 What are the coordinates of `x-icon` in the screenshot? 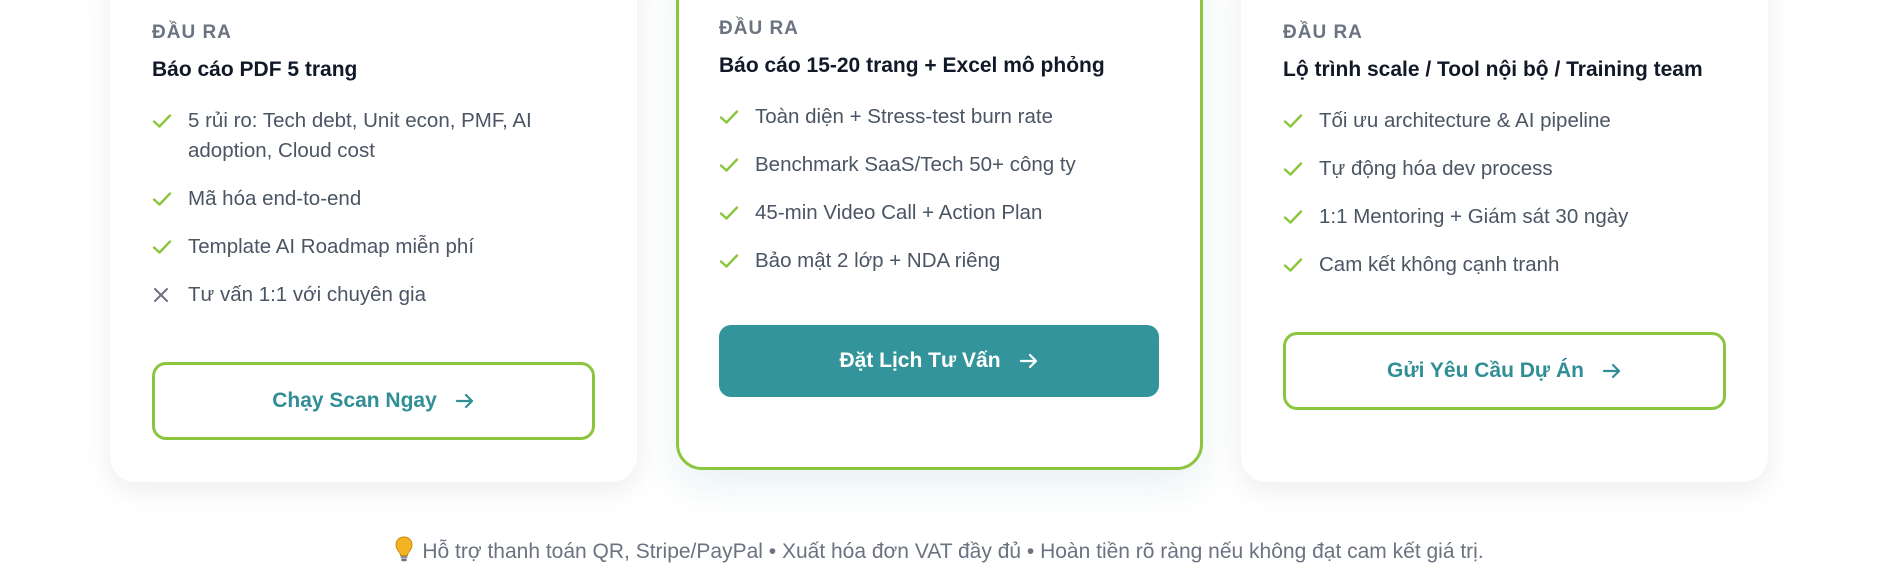 It's located at (170, 295).